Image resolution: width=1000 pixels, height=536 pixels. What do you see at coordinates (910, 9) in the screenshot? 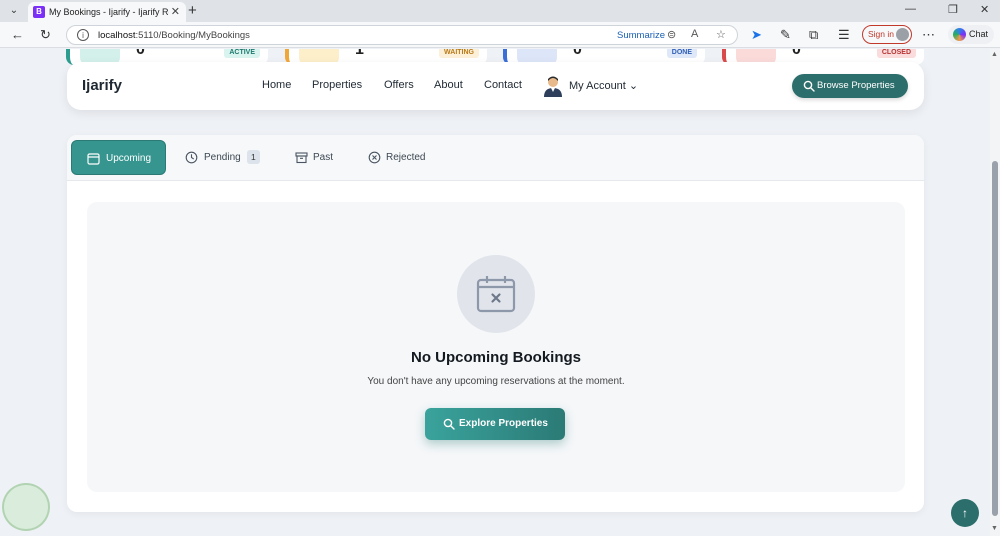
I see `minimize-icon: —` at bounding box center [910, 9].